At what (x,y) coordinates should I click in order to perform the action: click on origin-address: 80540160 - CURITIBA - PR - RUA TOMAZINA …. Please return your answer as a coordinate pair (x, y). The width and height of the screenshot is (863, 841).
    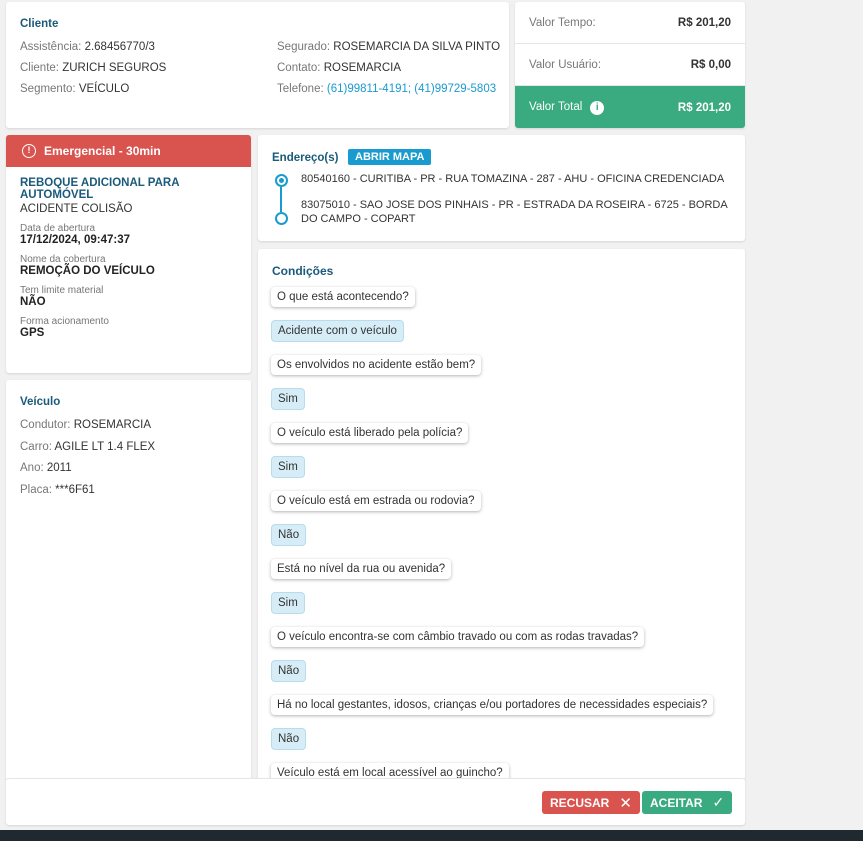
    Looking at the image, I should click on (513, 179).